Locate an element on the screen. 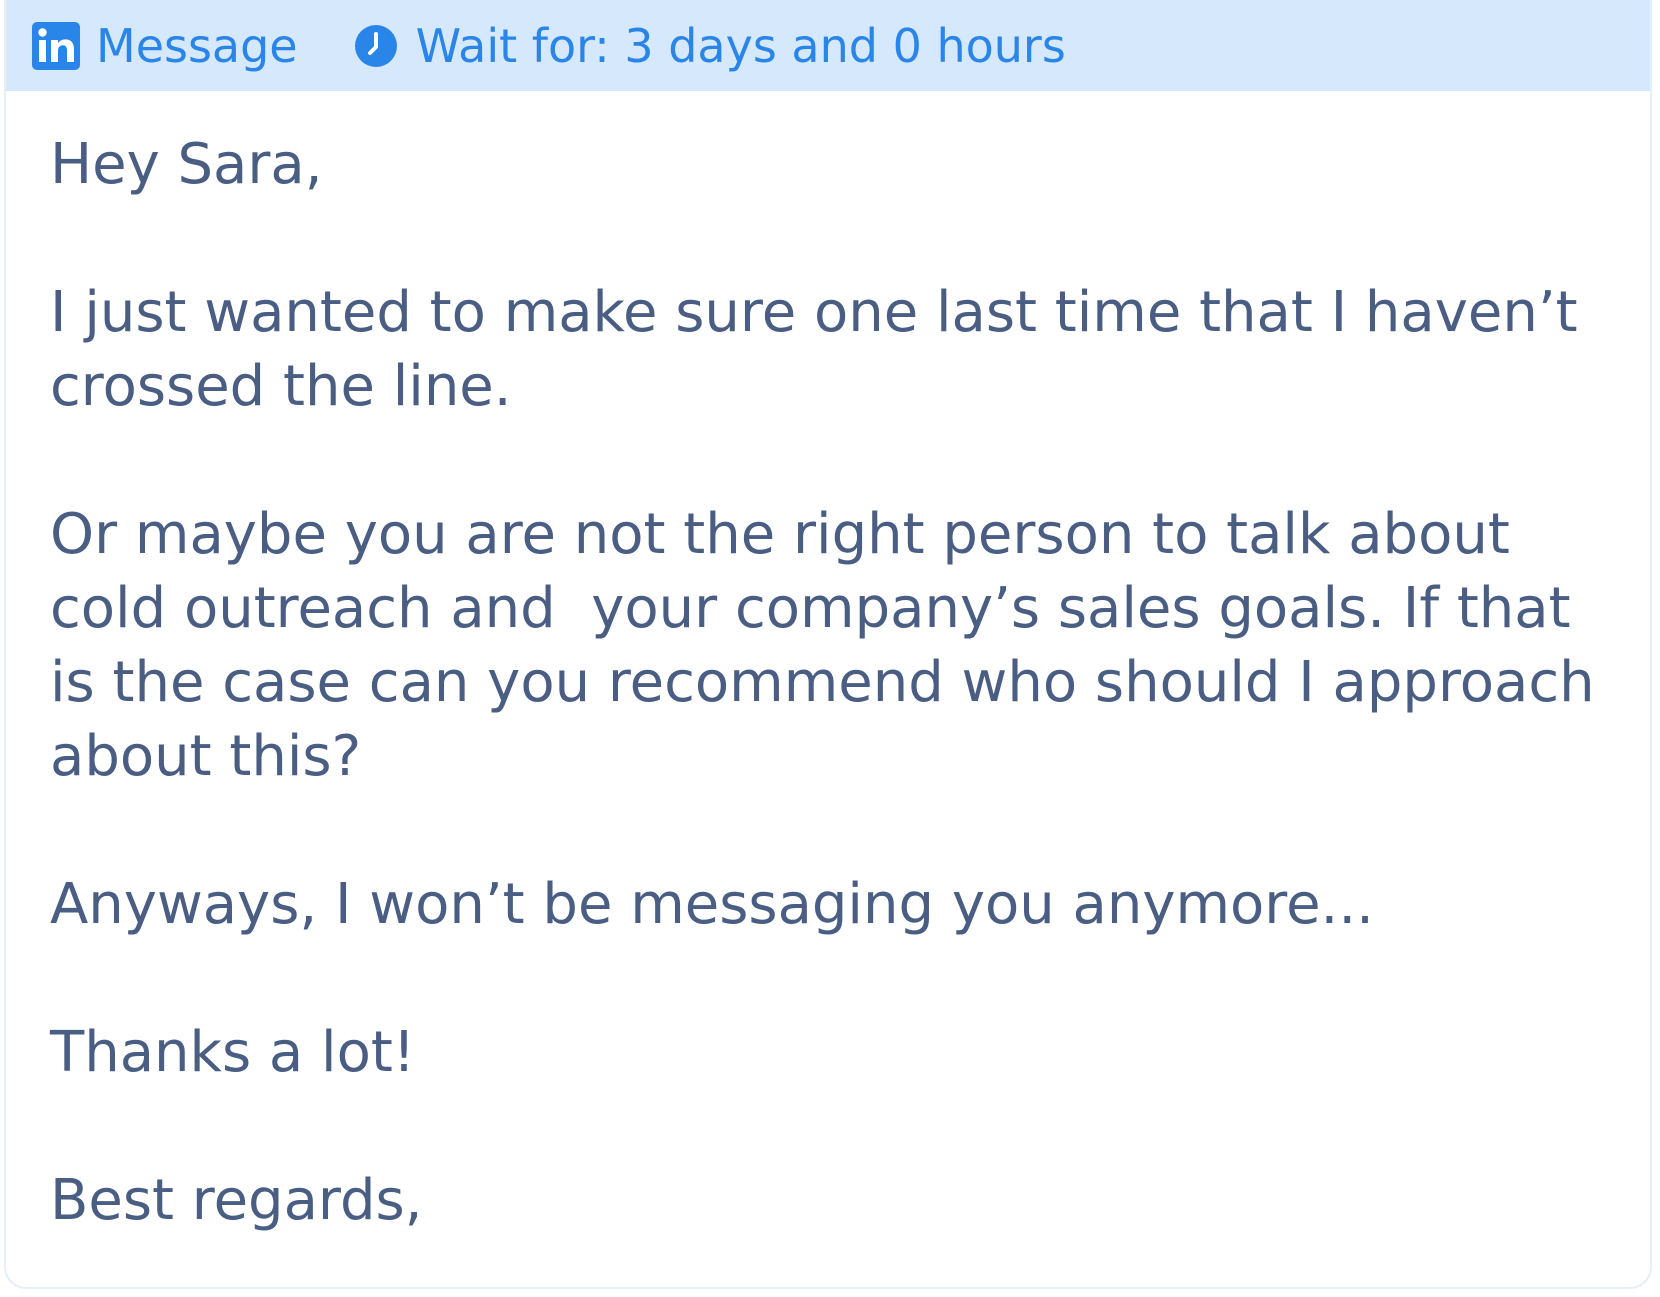 The image size is (1660, 1297). linkedin-icon is located at coordinates (56, 45).